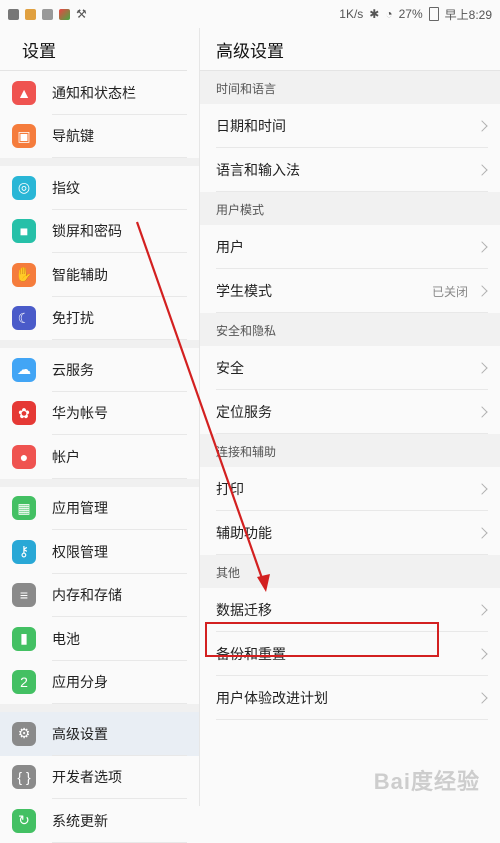 This screenshot has width=500, height=843. Describe the element at coordinates (24, 551) in the screenshot. I see `key-icon: ⚷` at that location.